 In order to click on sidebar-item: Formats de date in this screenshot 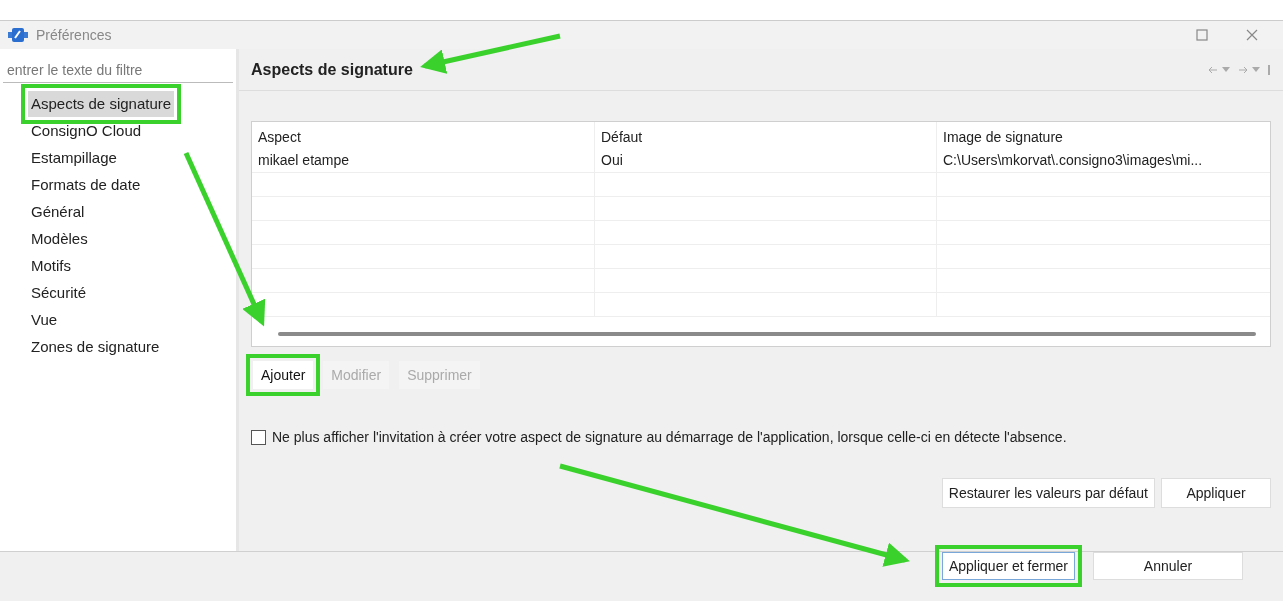, I will do `click(86, 185)`.